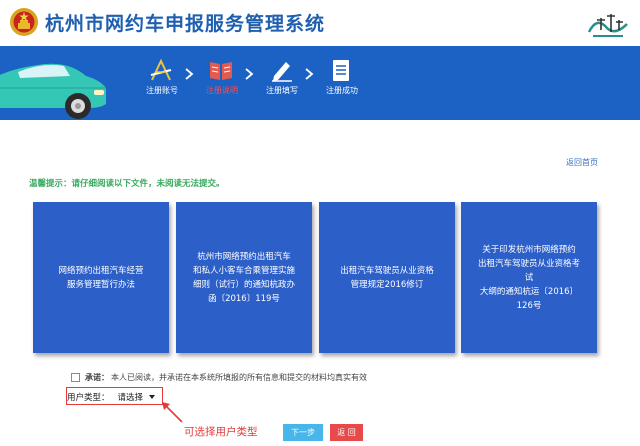 Image resolution: width=640 pixels, height=446 pixels. Describe the element at coordinates (529, 249) in the screenshot. I see `document-line: 关于印发杭州市网络预约` at that location.